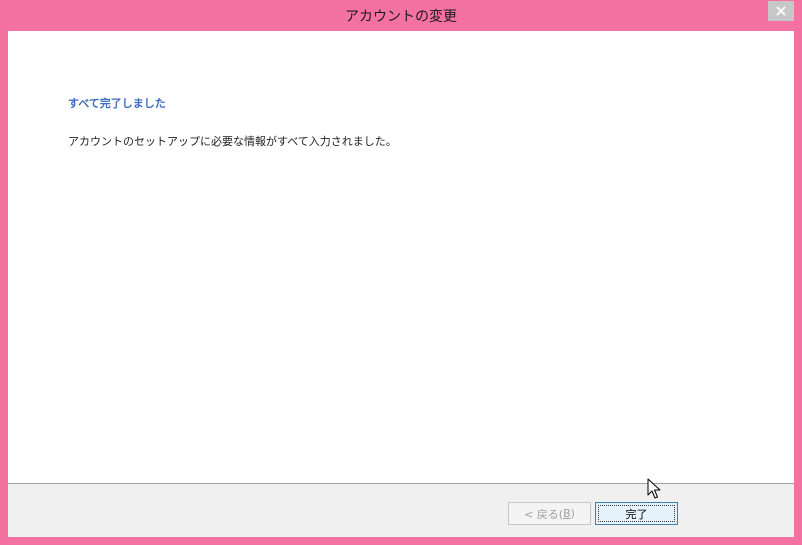  What do you see at coordinates (572, 513) in the screenshot?
I see `back-button-suffix: )` at bounding box center [572, 513].